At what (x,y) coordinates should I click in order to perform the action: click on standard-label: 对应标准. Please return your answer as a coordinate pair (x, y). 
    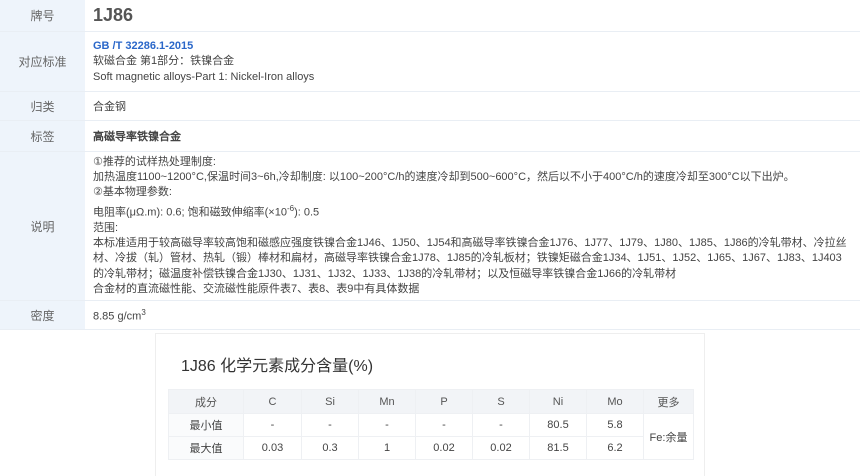
    Looking at the image, I should click on (42, 61).